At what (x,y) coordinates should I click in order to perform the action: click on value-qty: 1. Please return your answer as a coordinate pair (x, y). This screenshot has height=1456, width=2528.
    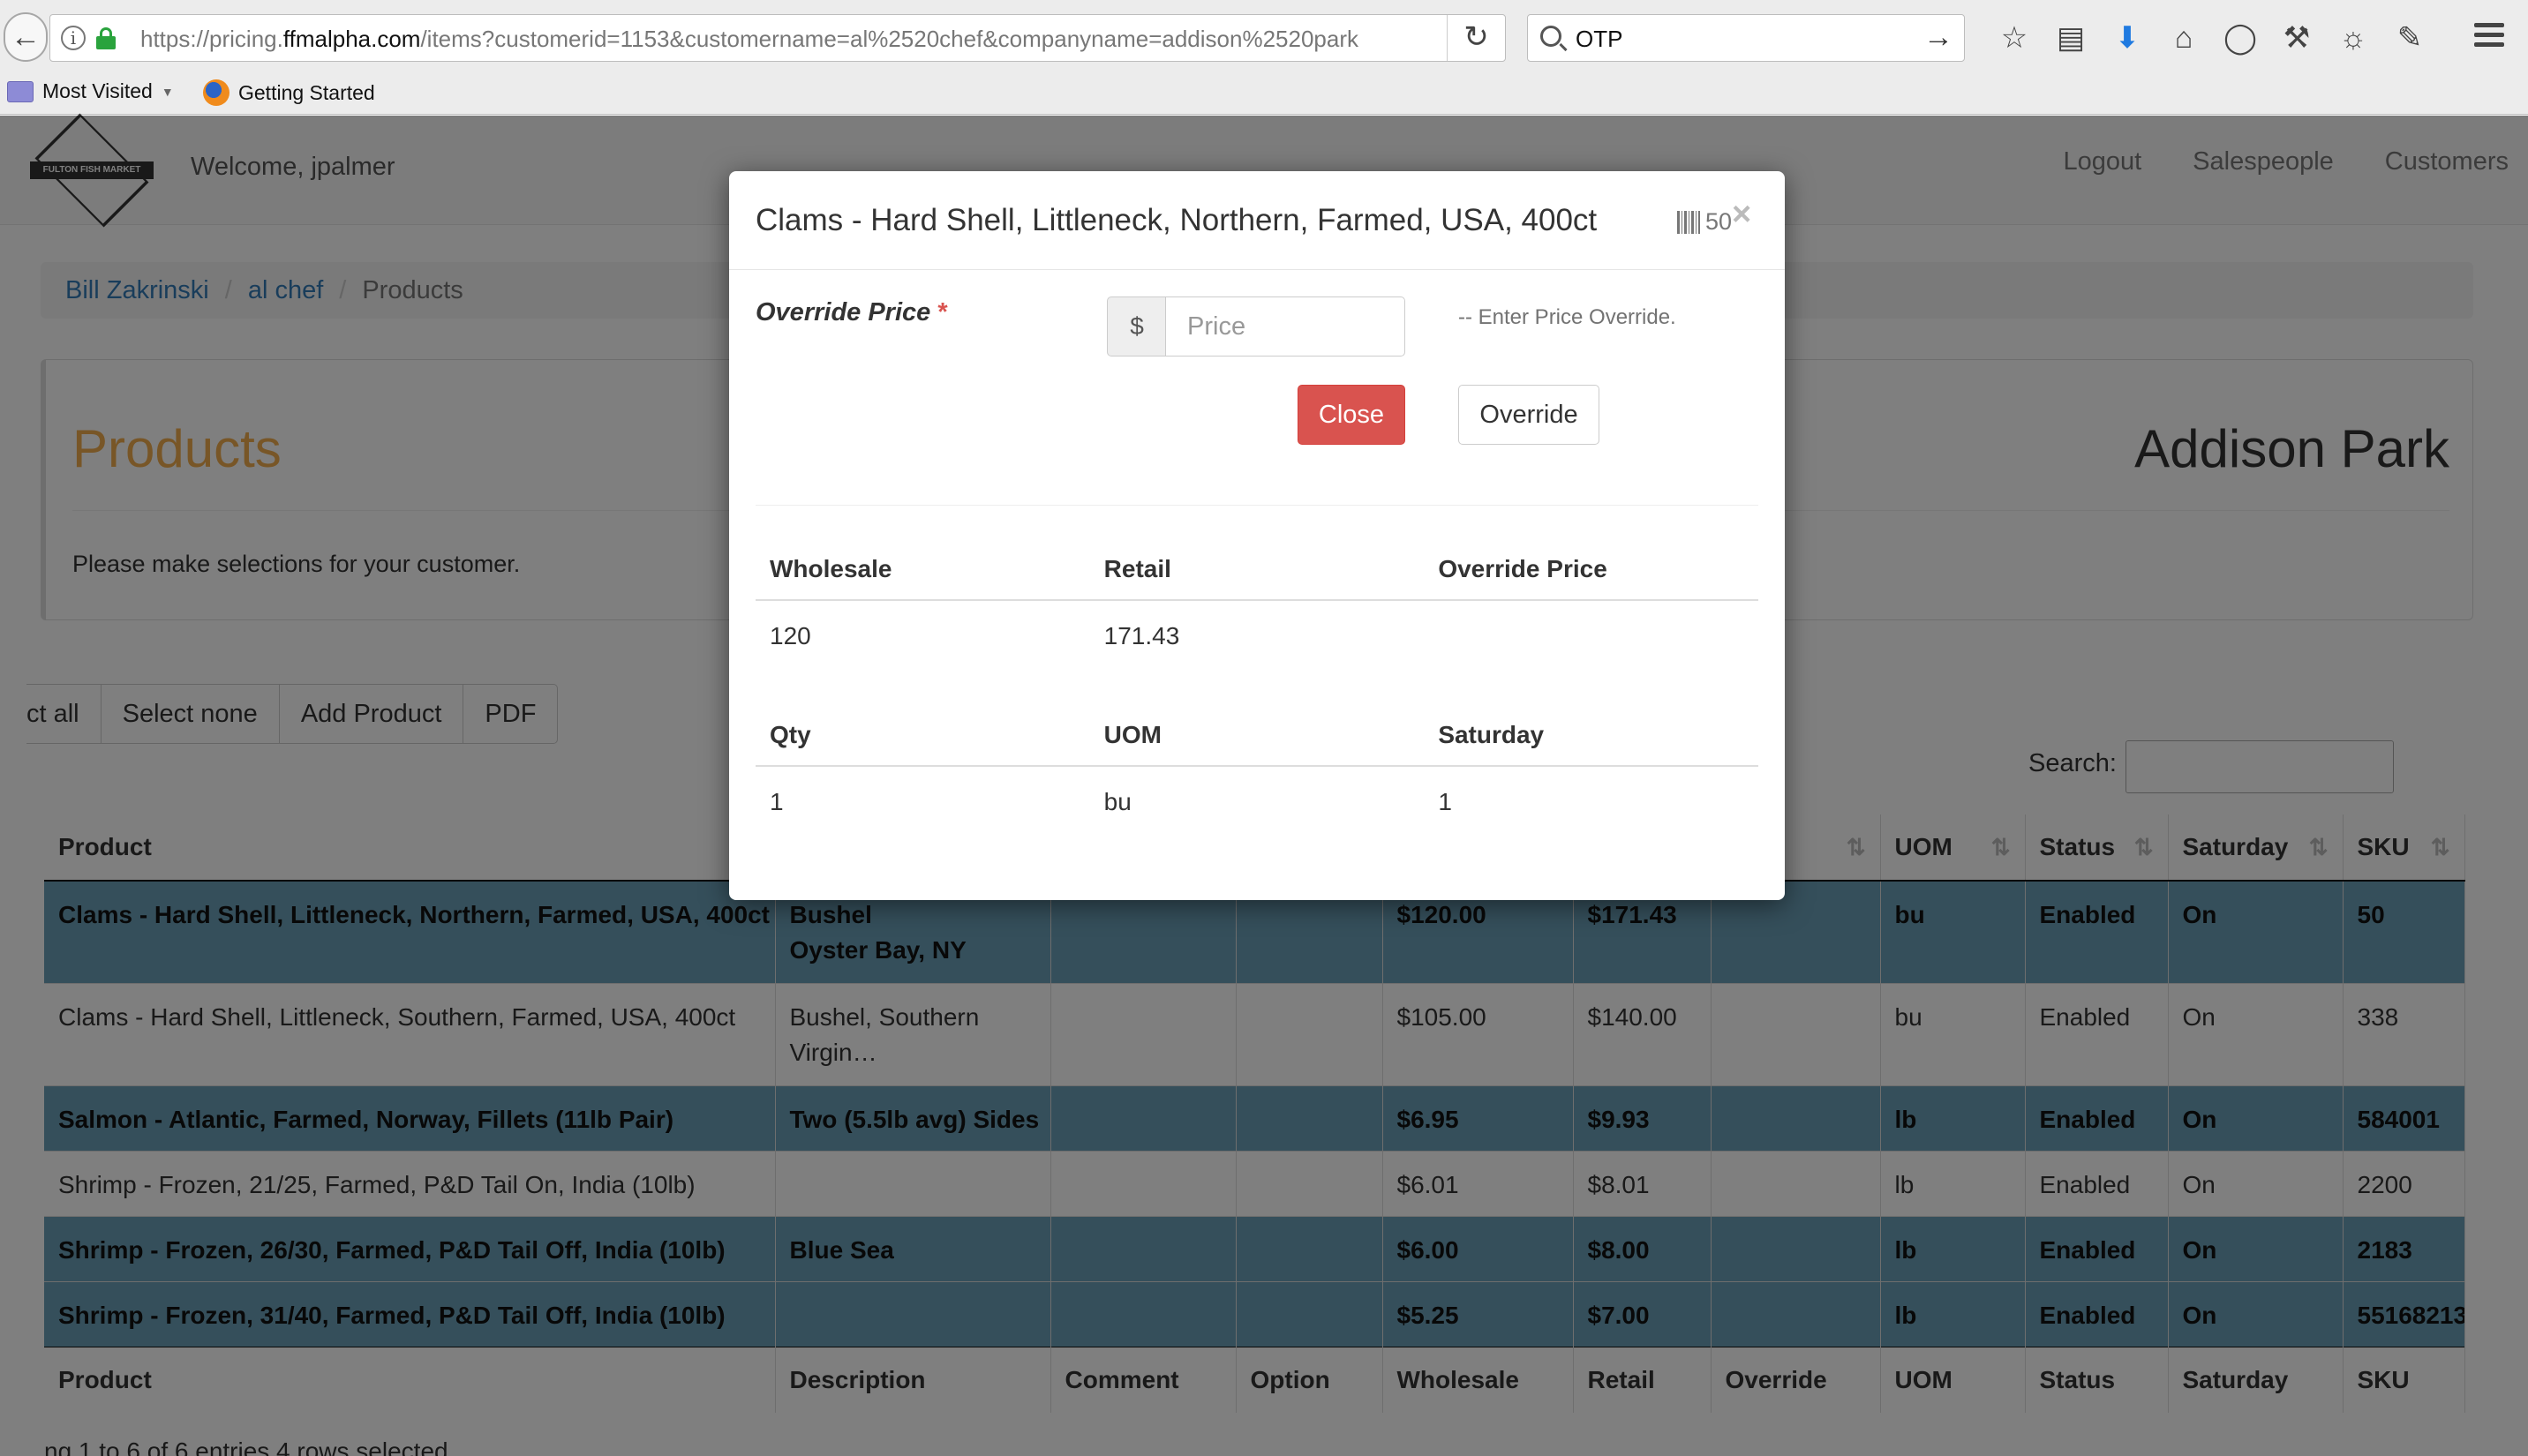
    Looking at the image, I should click on (777, 801).